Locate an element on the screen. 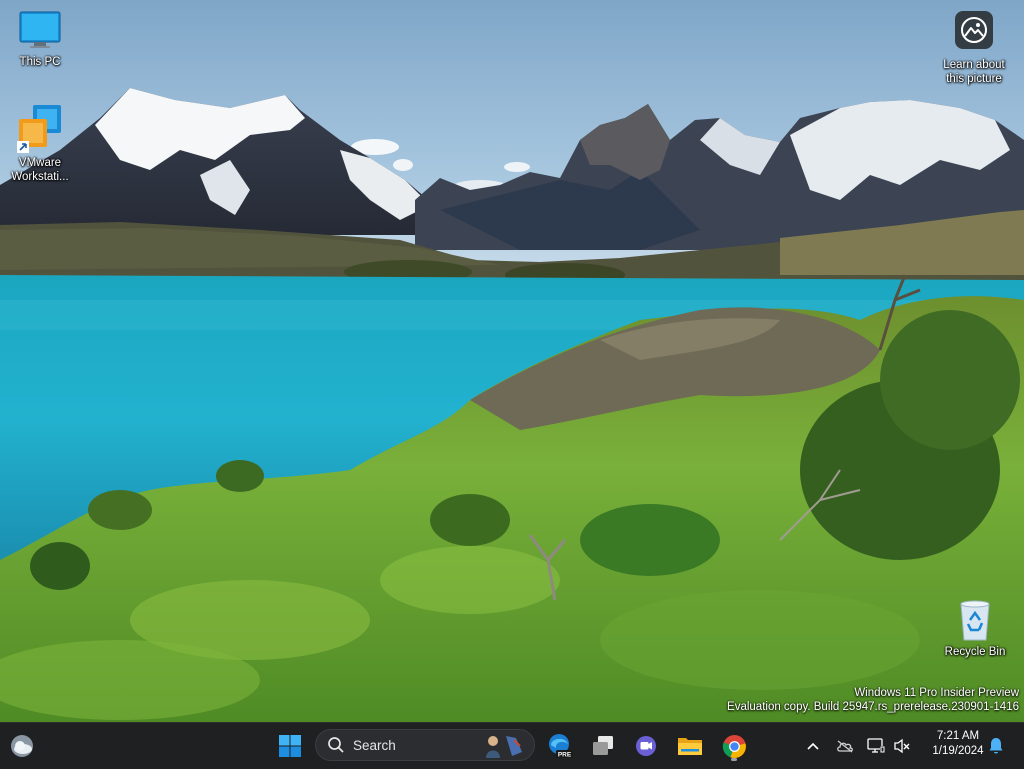 Image resolution: width=1024 pixels, height=769 pixels. taskbar-app-file-explorer is located at coordinates (690, 746).